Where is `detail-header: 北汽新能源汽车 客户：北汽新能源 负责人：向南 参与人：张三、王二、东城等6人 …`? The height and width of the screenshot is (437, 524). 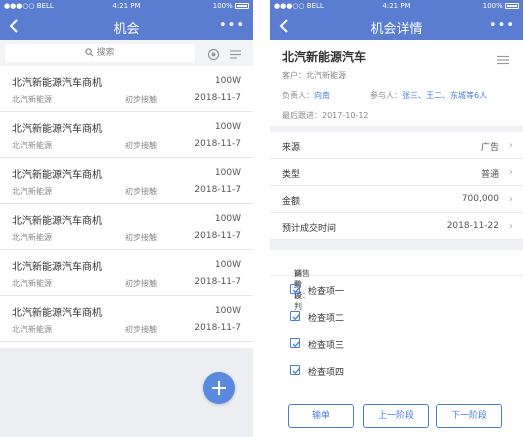 detail-header: 北汽新能源汽车 客户：北汽新能源 负责人：向南 参与人：张三、王二、东城等6人 … is located at coordinates (396, 86).